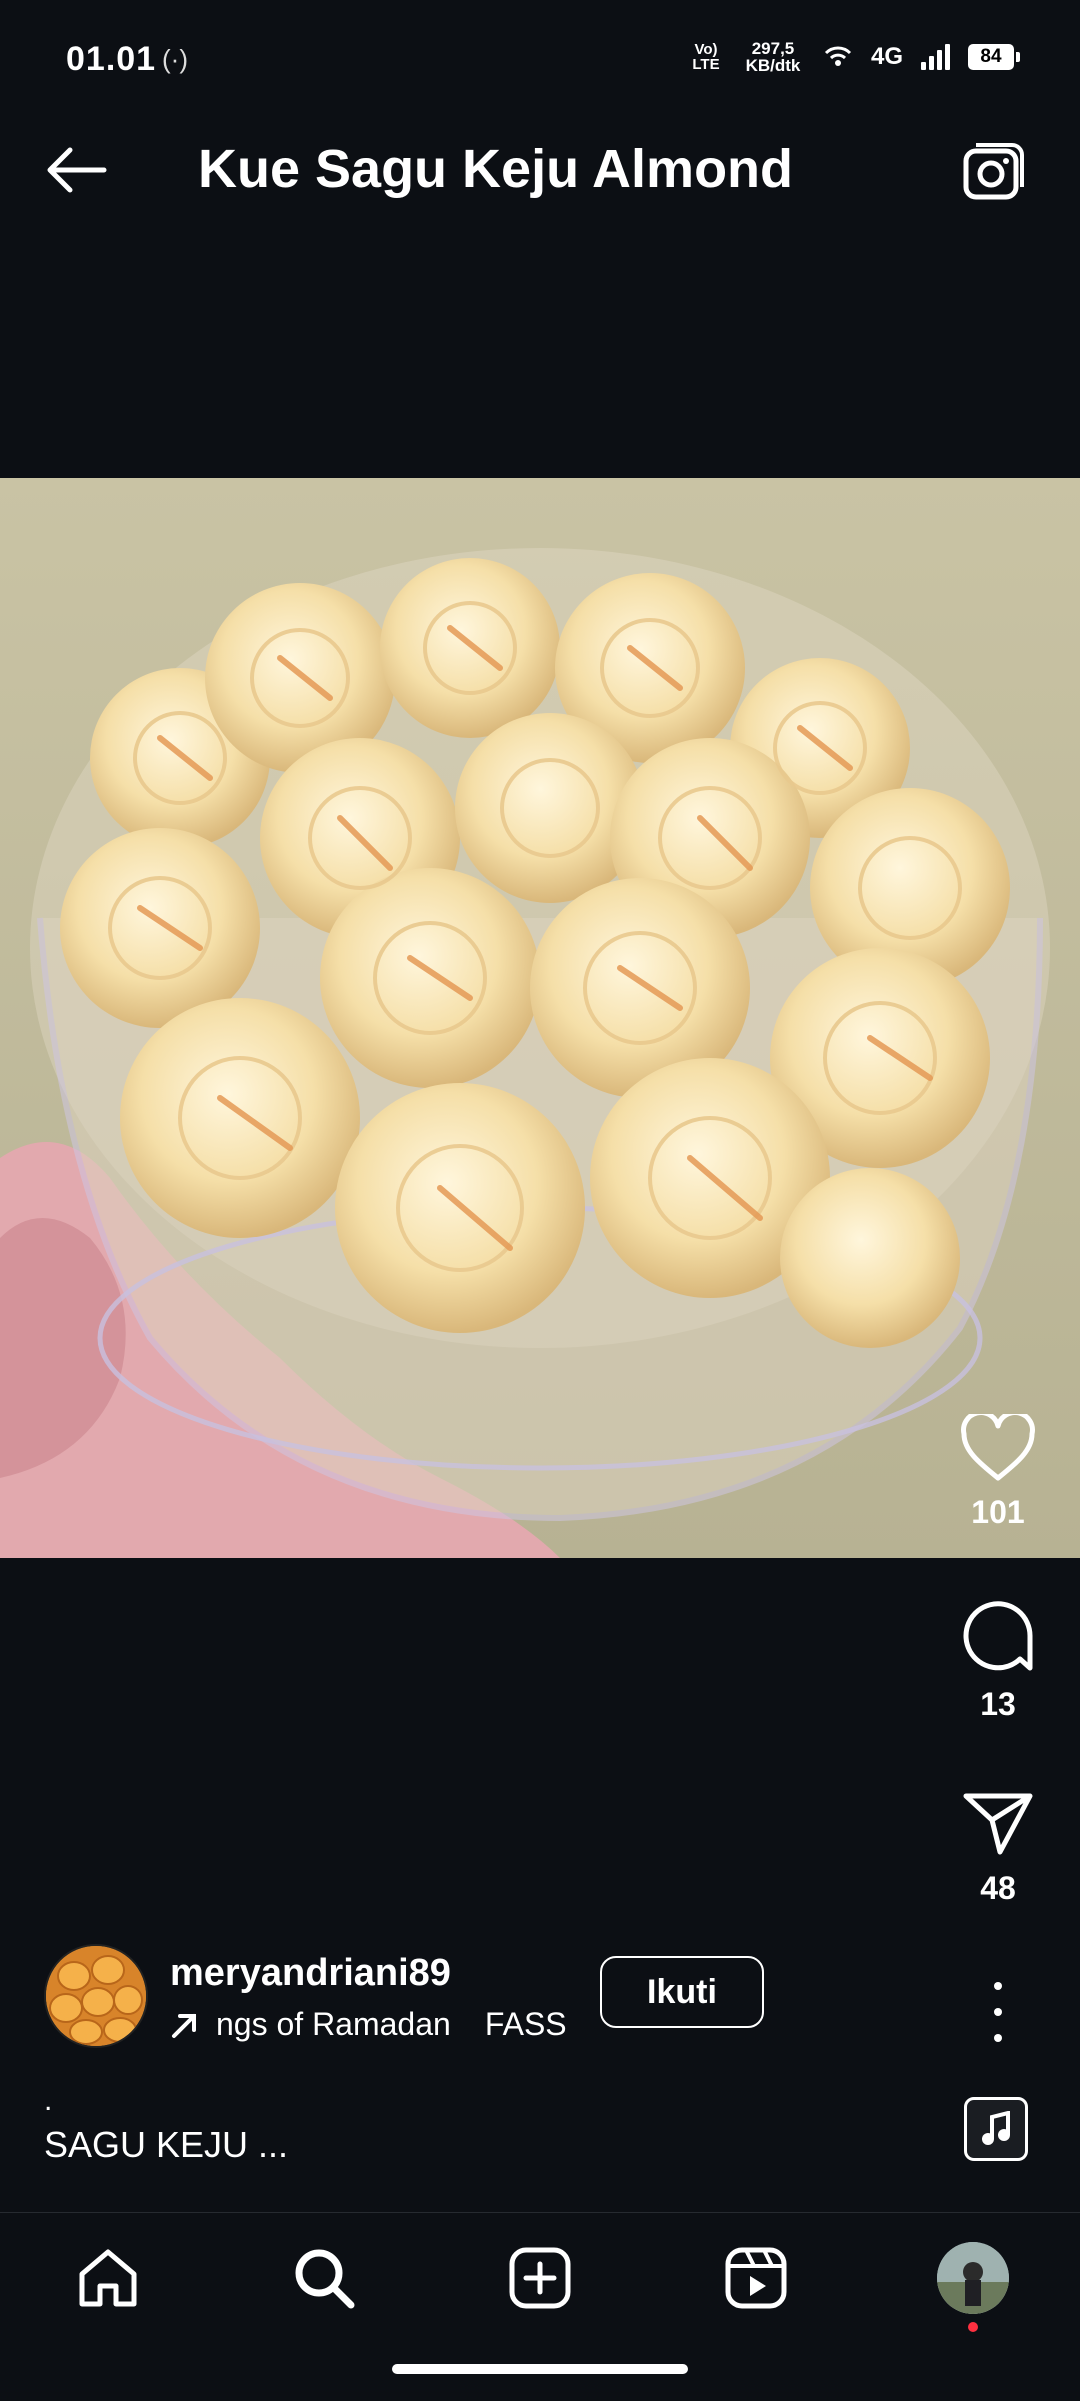 Image resolution: width=1080 pixels, height=2401 pixels. I want to click on hotspot-icon: (·), so click(175, 59).